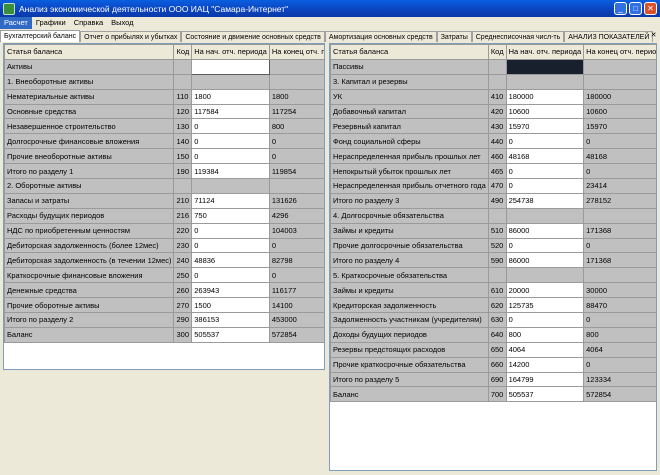 Image resolution: width=660 pixels, height=475 pixels. What do you see at coordinates (545, 290) in the screenshot?
I see `cell-start: 20000` at bounding box center [545, 290].